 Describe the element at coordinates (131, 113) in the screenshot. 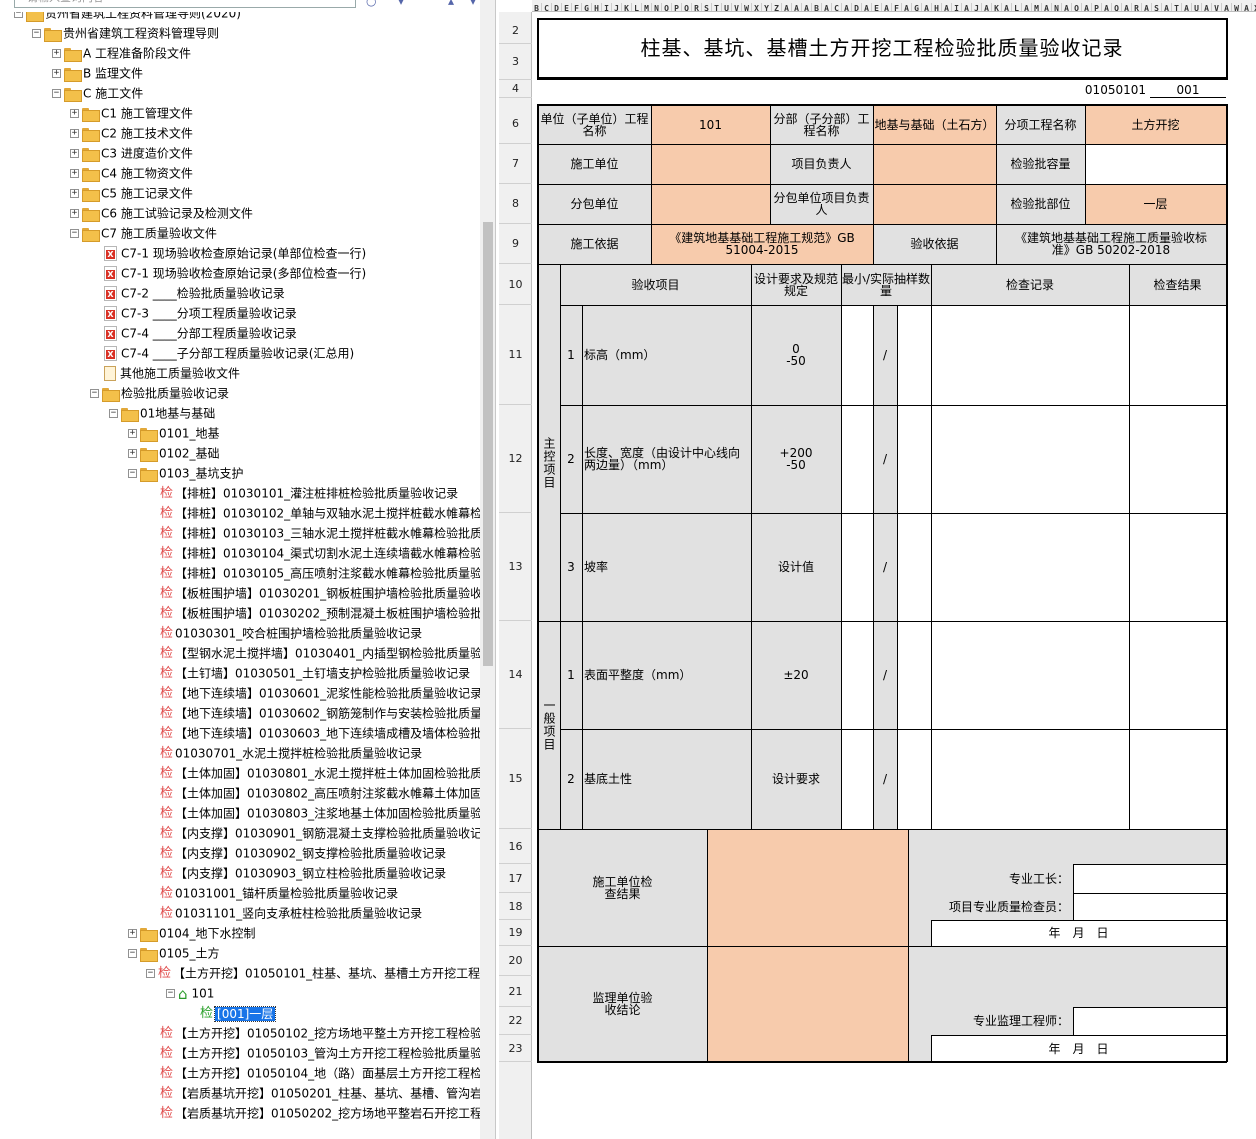

I see `tree-node: + C1 施工管理文件` at that location.